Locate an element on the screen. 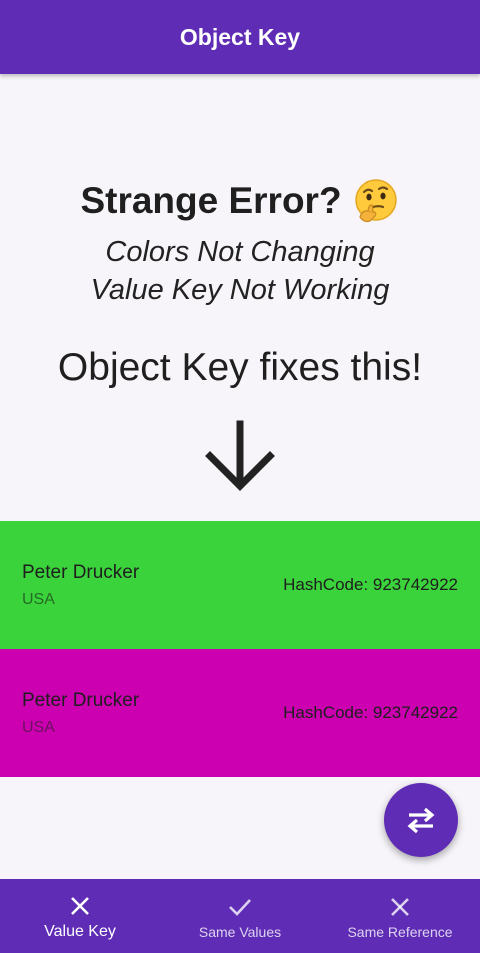 The image size is (480, 953). bottom-navigation: Value Key Same Values Same Reference is located at coordinates (240, 916).